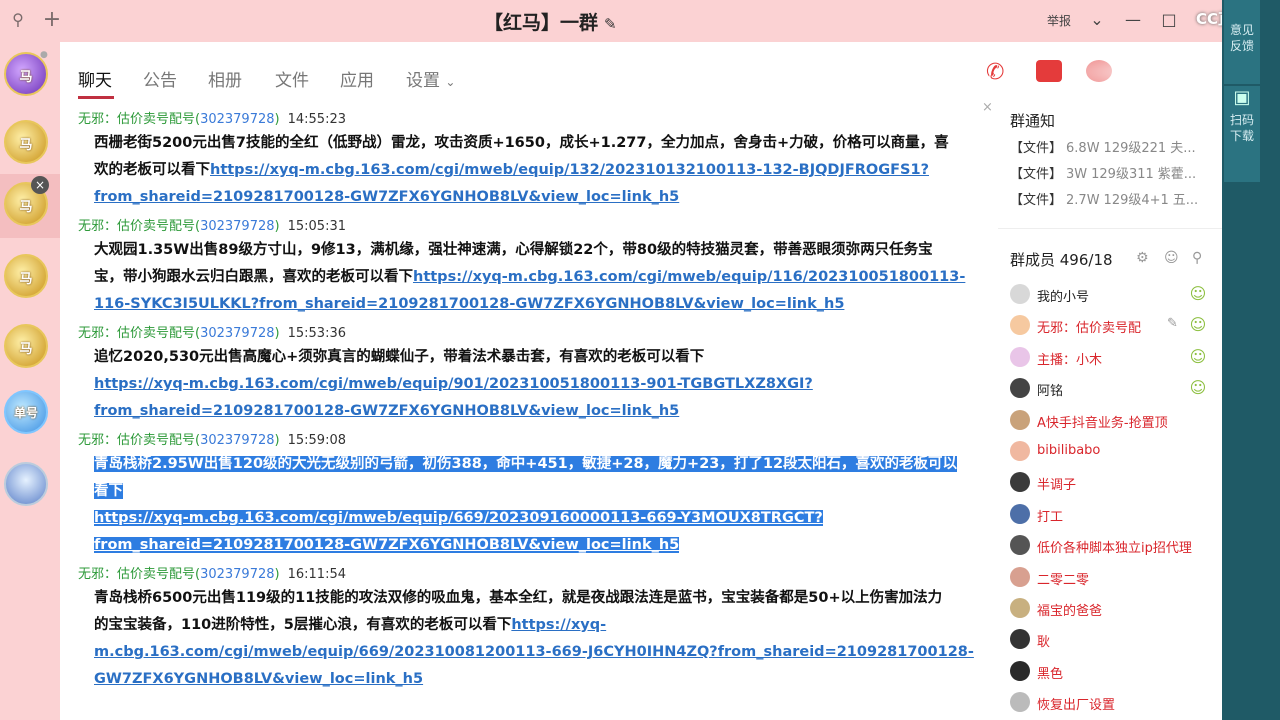 The height and width of the screenshot is (720, 1280). I want to click on member-item: 我的小号 ☺, so click(1112, 295).